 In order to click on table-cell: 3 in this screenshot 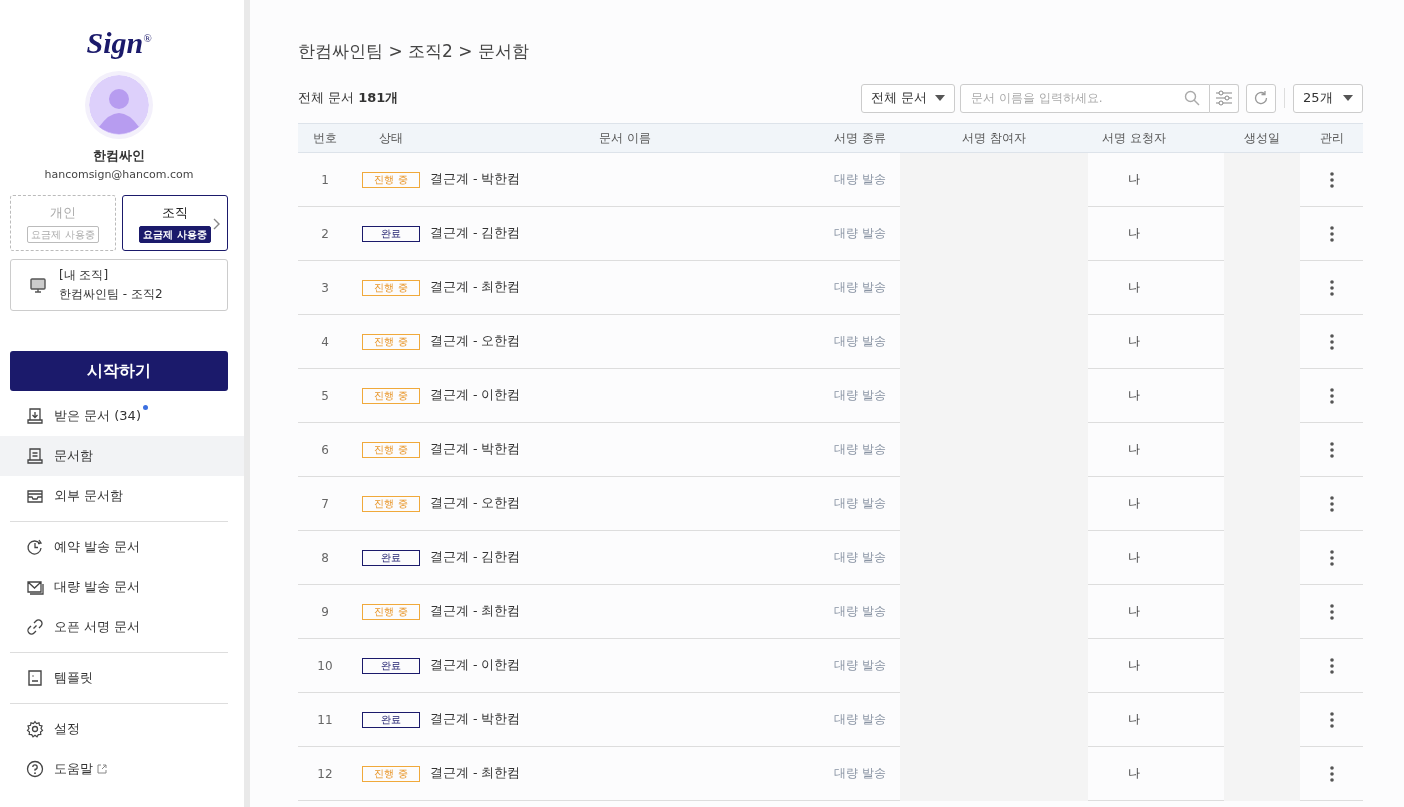, I will do `click(325, 288)`.